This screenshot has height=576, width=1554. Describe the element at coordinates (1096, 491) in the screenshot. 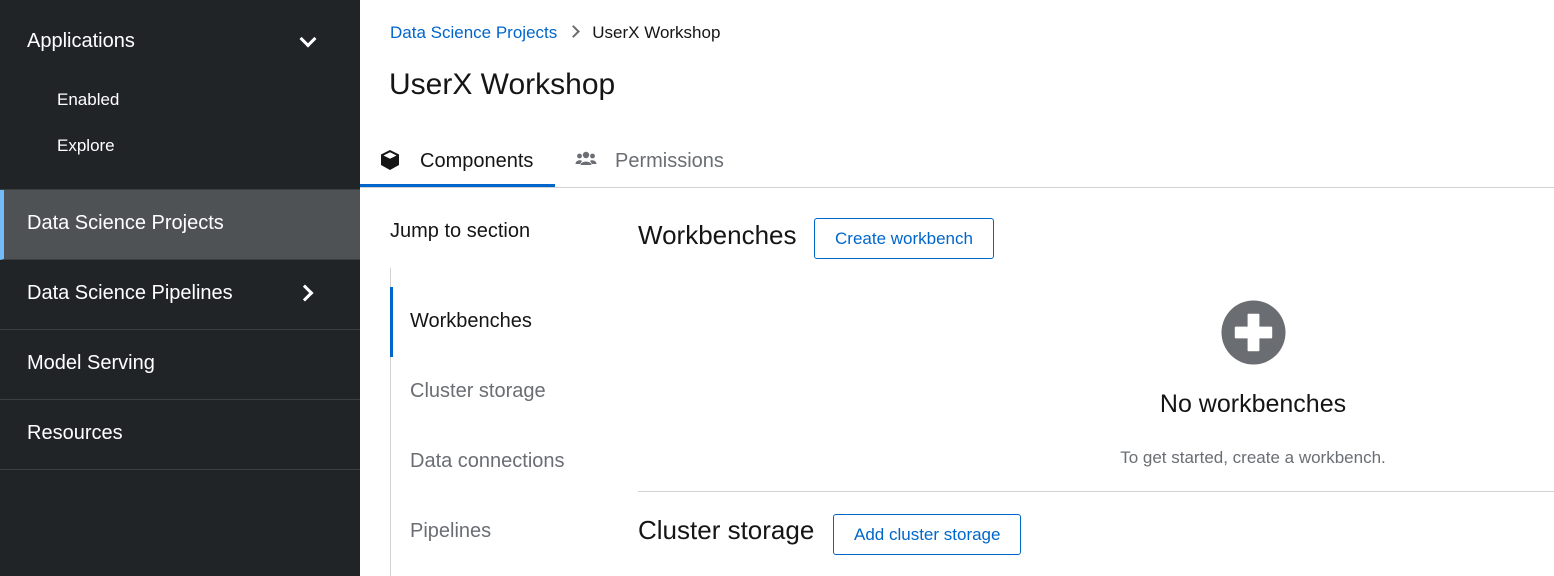

I see `section-divider` at that location.